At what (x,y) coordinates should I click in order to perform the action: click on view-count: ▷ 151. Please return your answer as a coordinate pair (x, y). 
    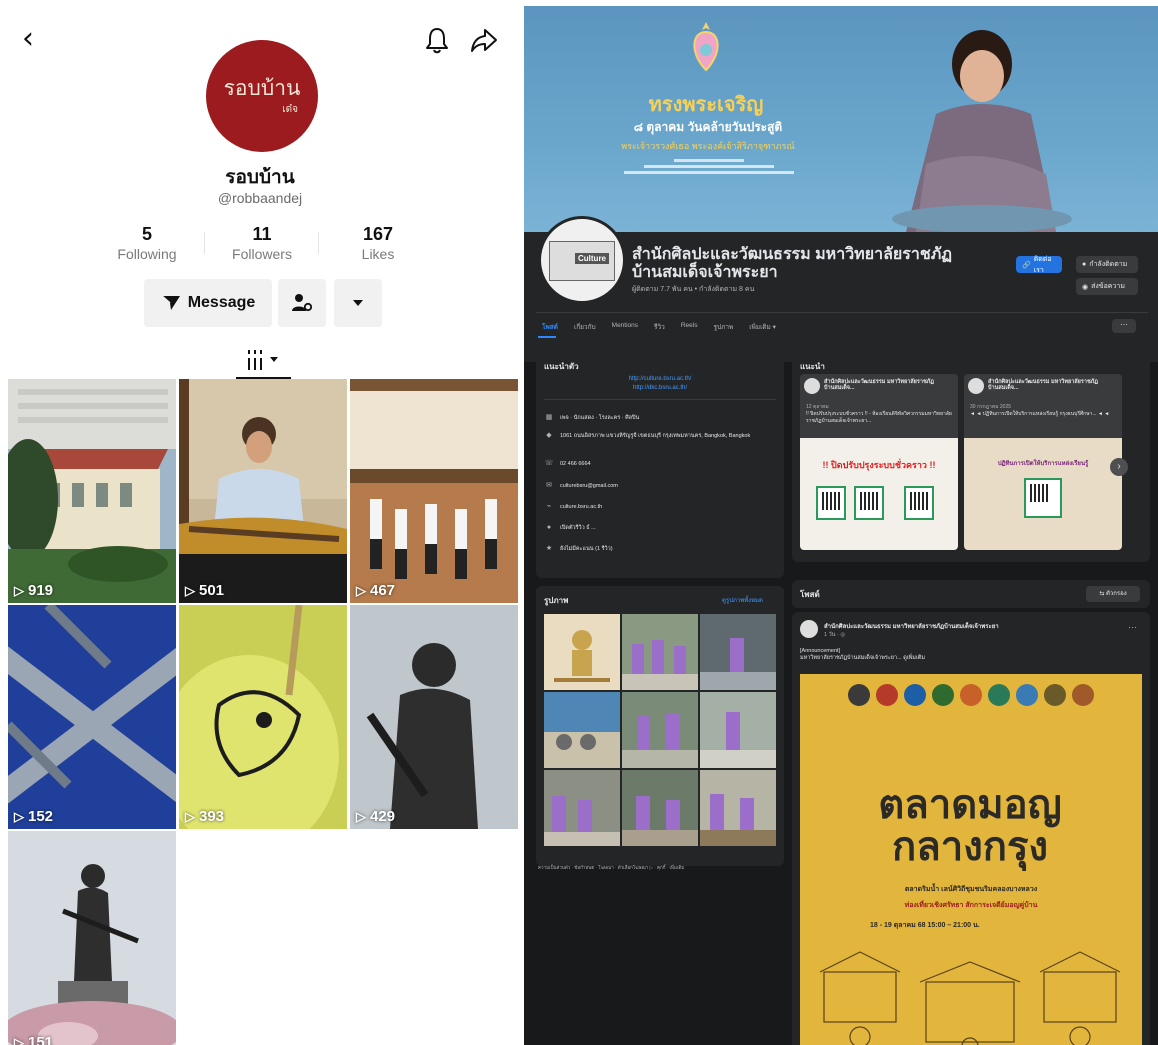
    Looking at the image, I should click on (33, 1039).